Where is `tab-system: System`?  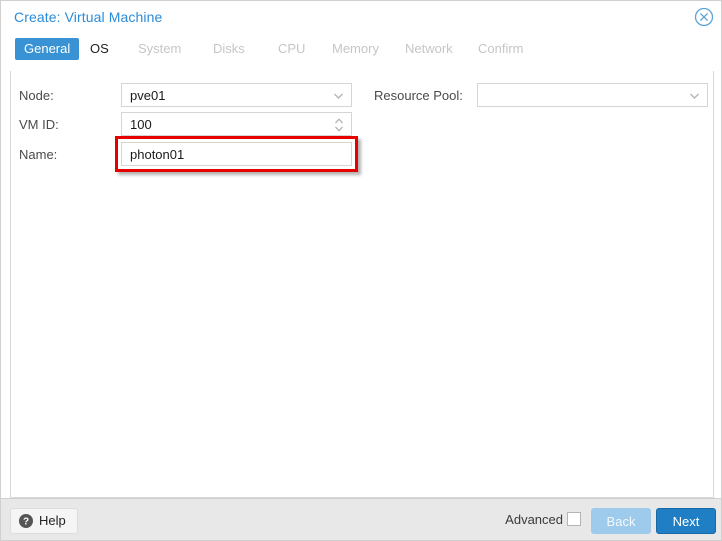
tab-system: System is located at coordinates (159, 49).